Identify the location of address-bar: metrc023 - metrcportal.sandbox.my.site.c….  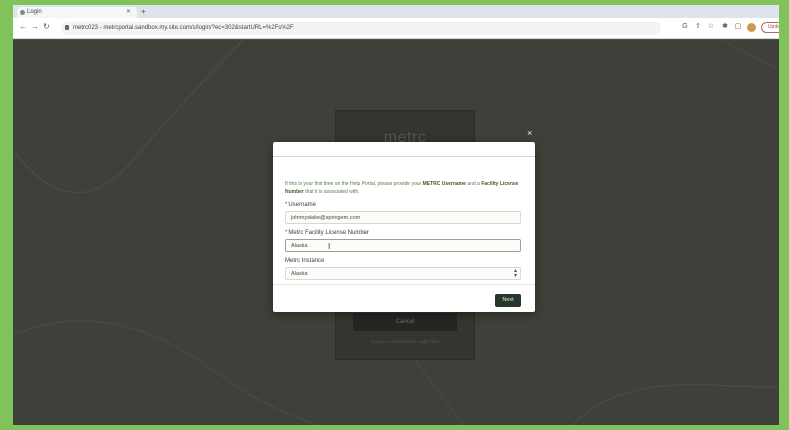
(361, 28).